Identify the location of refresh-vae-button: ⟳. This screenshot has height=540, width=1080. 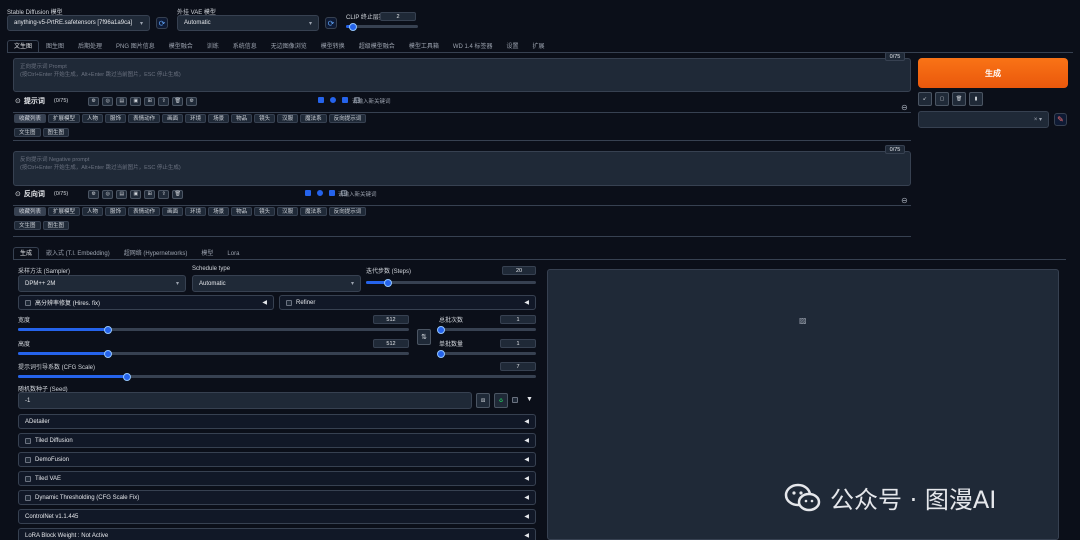
(331, 23).